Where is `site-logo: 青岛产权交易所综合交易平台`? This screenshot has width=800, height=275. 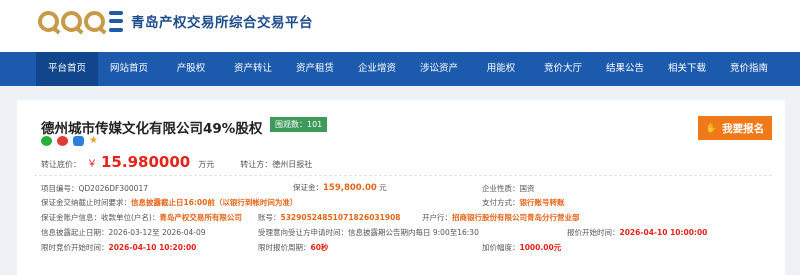 site-logo: 青岛产权交易所综合交易平台 is located at coordinates (175, 21).